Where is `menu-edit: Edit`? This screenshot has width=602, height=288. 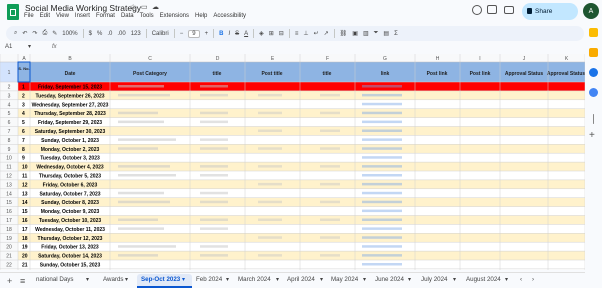 menu-edit: Edit is located at coordinates (45, 16).